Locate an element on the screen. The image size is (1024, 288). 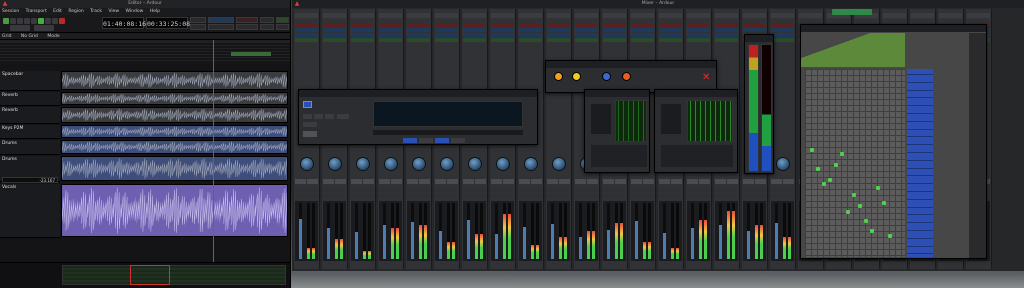
loop-button is located at coordinates (6, 21).